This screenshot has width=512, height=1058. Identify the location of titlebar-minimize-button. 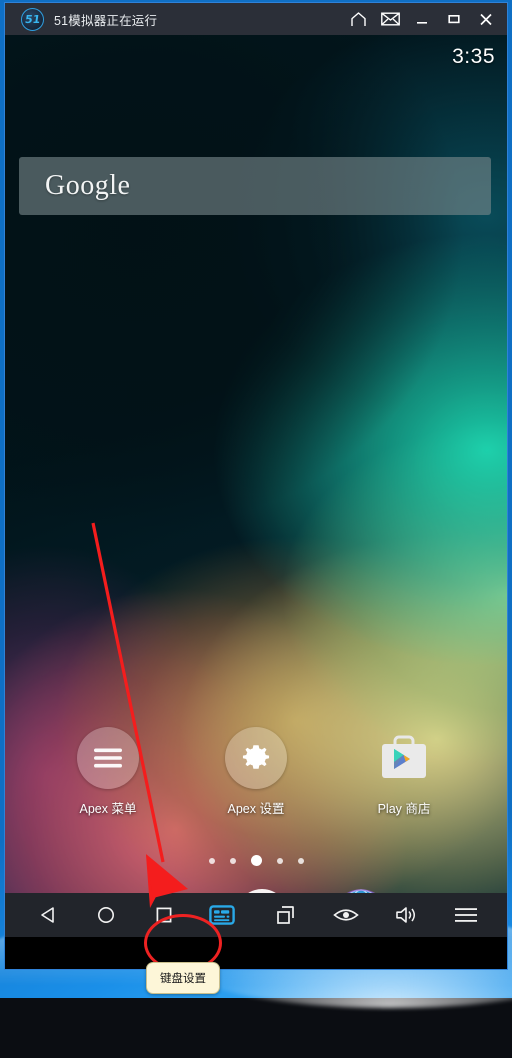
(422, 19).